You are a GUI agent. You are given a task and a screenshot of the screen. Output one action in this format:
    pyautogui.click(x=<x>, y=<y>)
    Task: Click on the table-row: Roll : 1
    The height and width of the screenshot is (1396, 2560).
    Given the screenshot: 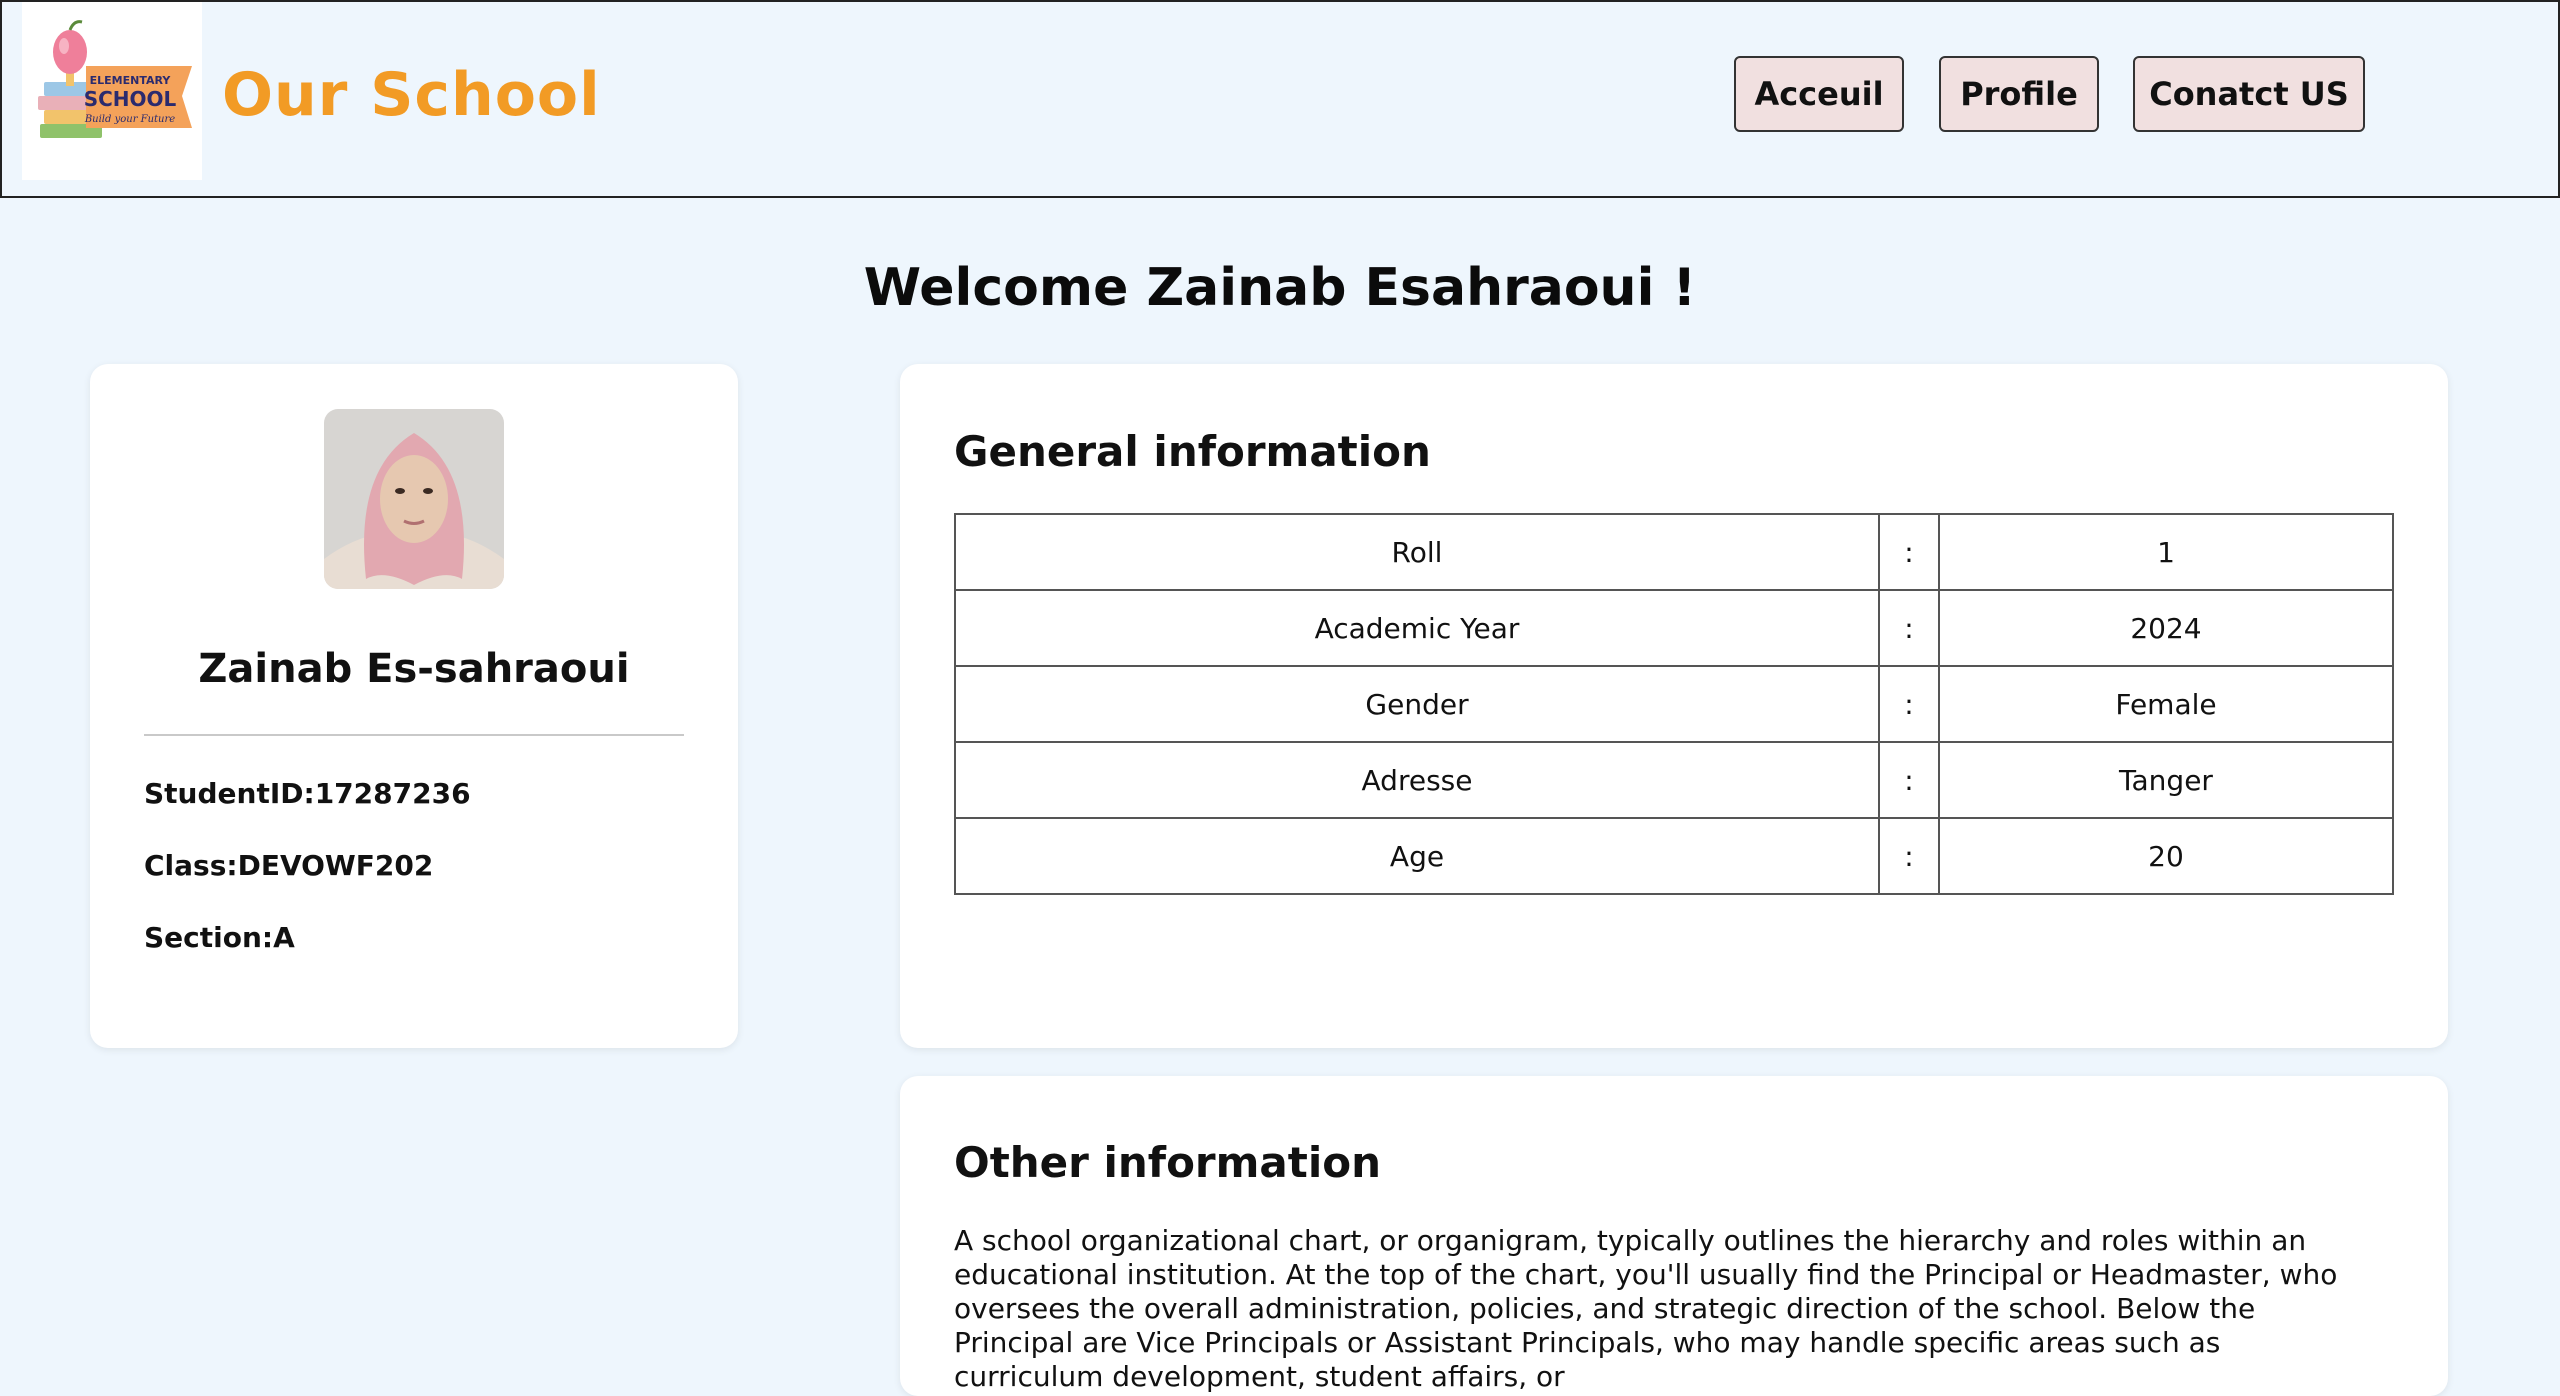 What is the action you would take?
    pyautogui.click(x=1674, y=552)
    